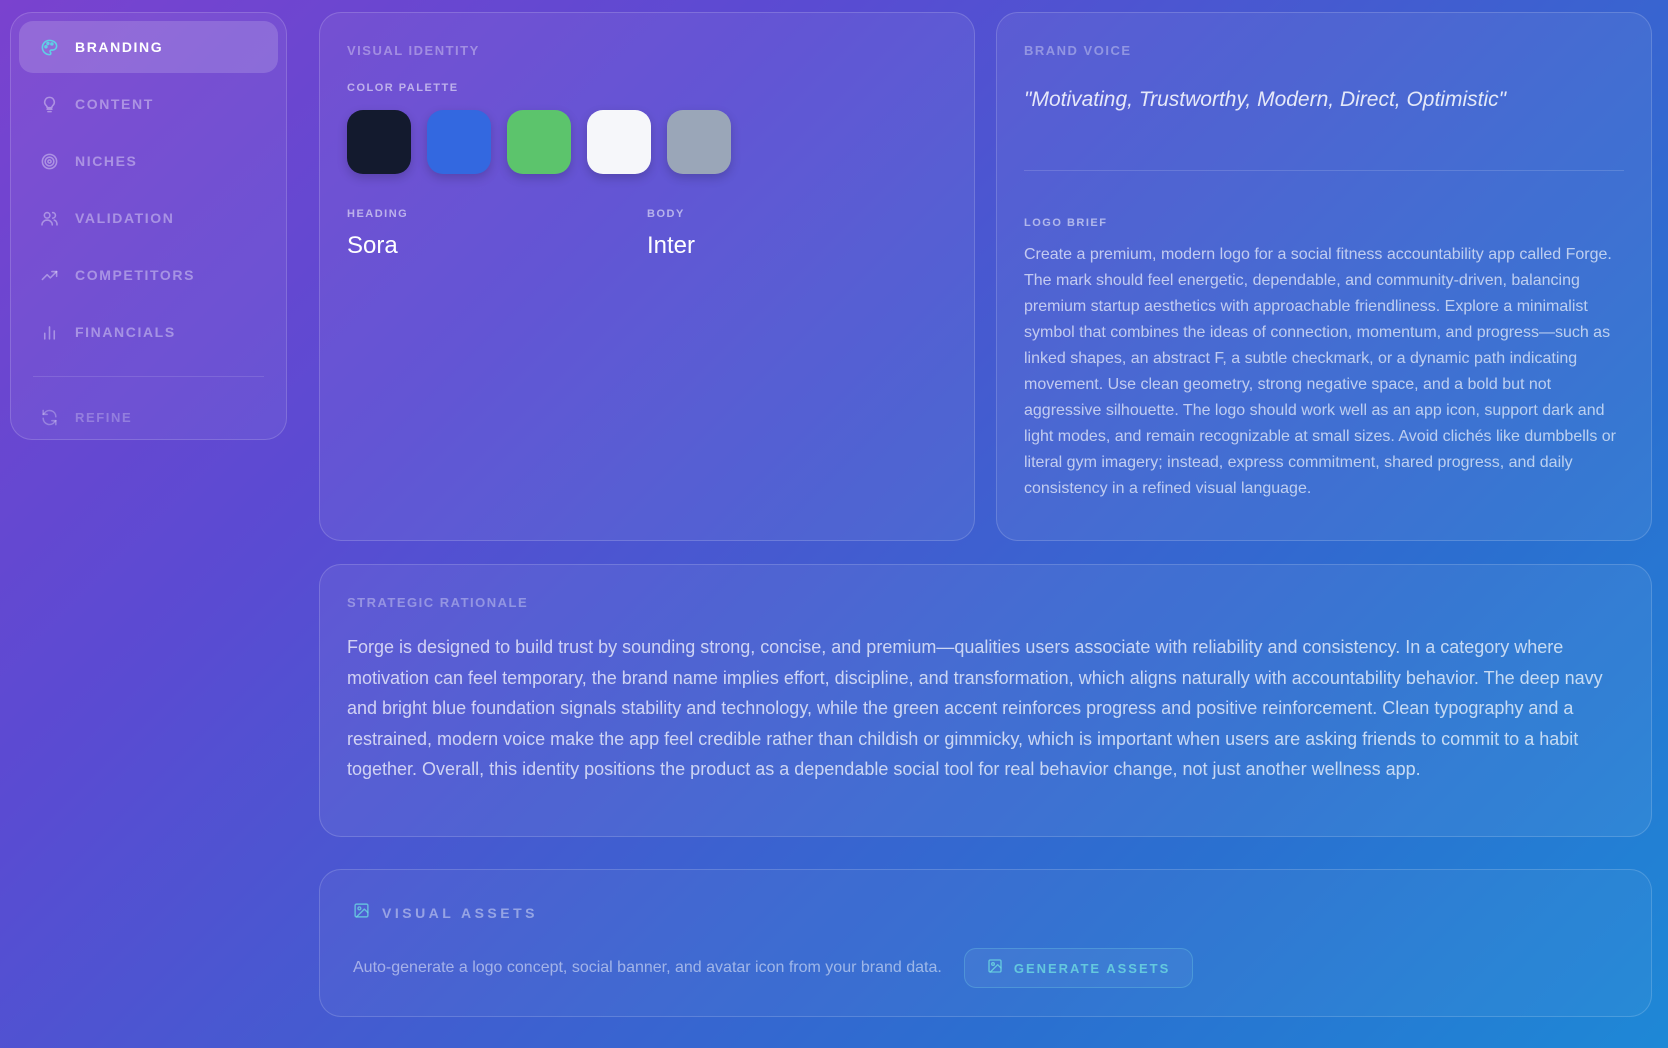 This screenshot has width=1668, height=1048. What do you see at coordinates (49, 417) in the screenshot?
I see `refresh-icon` at bounding box center [49, 417].